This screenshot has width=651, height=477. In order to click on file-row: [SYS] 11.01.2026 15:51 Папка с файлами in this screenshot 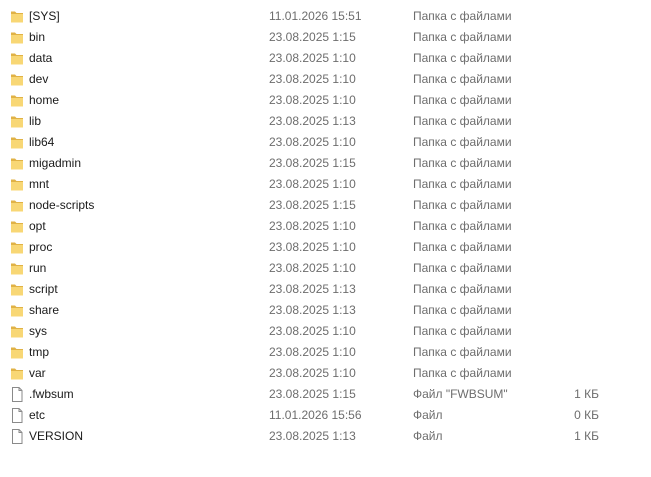, I will do `click(325, 16)`.